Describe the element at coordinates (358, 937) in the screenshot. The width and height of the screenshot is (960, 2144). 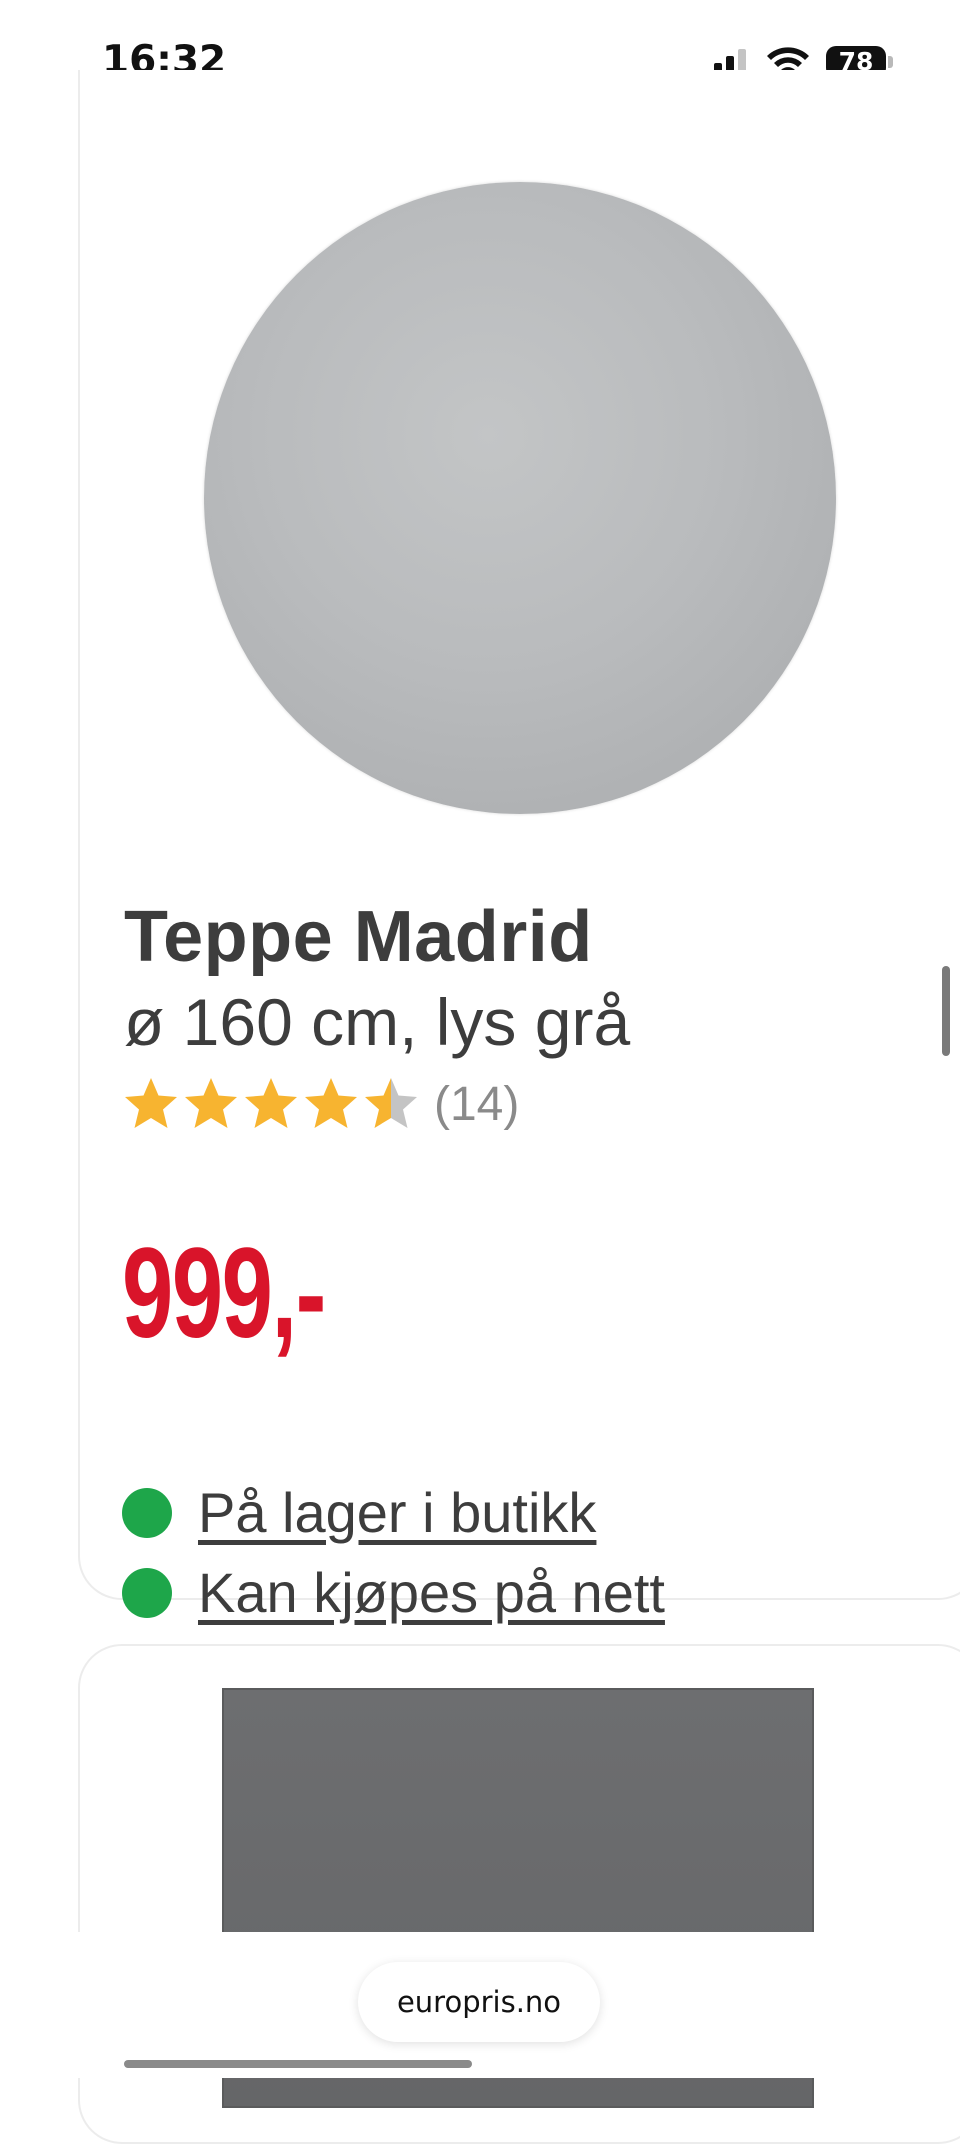
I see `product-title: Teppe Madrid` at that location.